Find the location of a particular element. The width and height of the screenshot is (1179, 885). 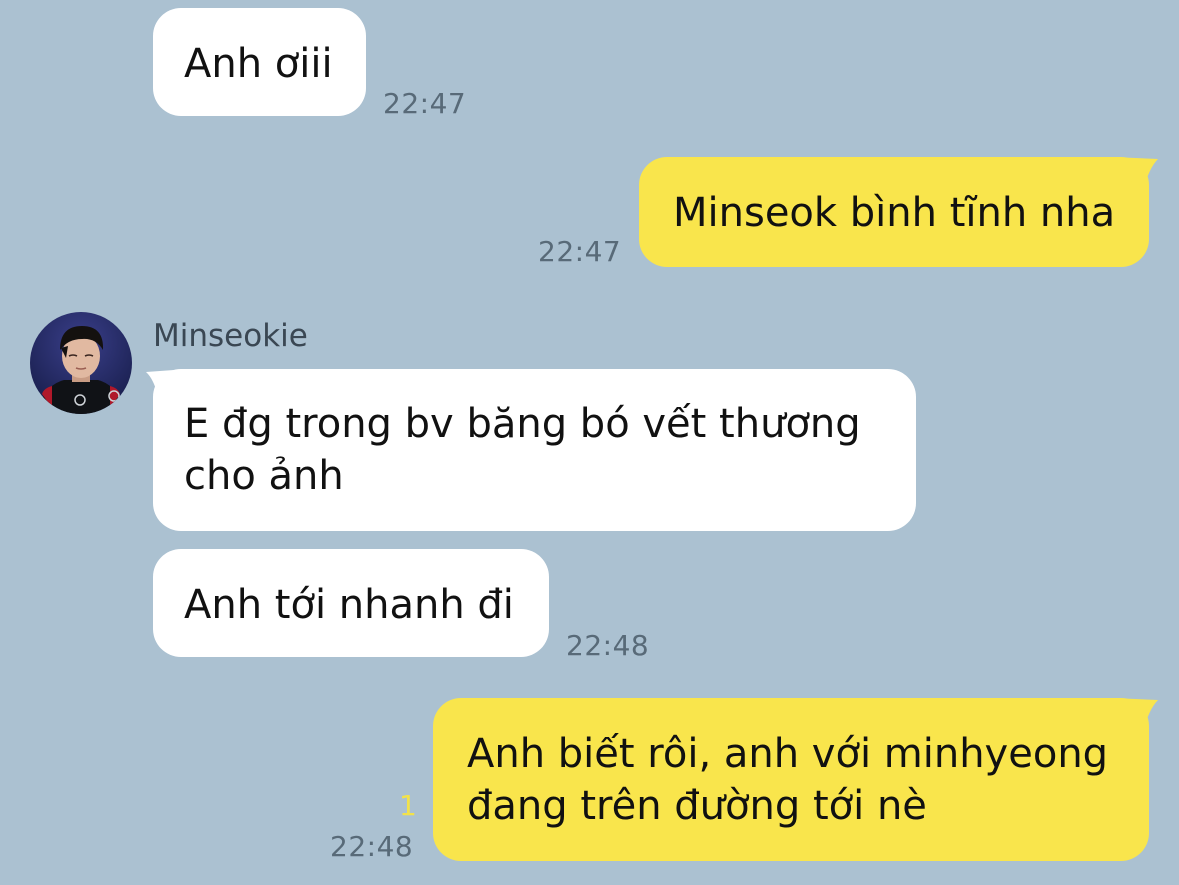

message-text: Minseok bình tĩnh nha is located at coordinates (894, 213).